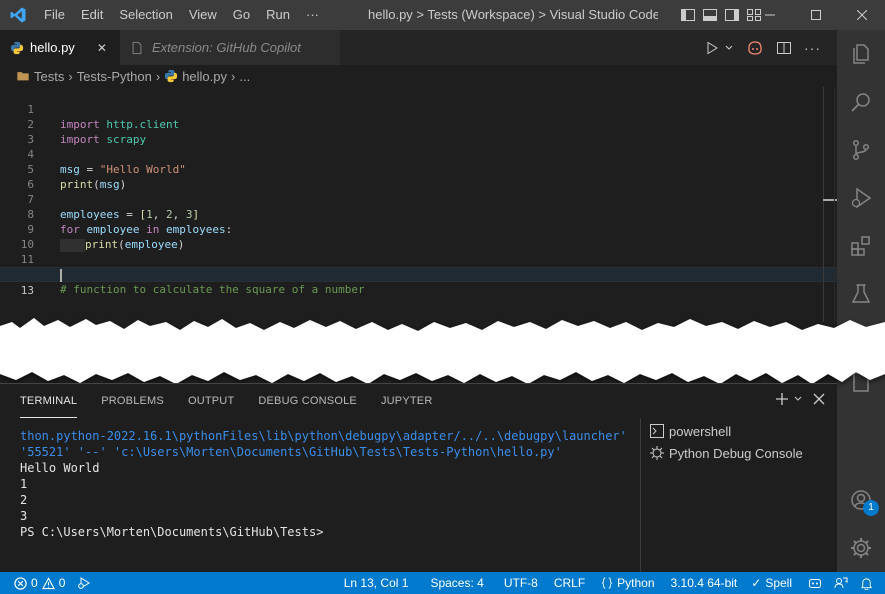 This screenshot has height=594, width=885. Describe the element at coordinates (20, 583) in the screenshot. I see `error-icon` at that location.